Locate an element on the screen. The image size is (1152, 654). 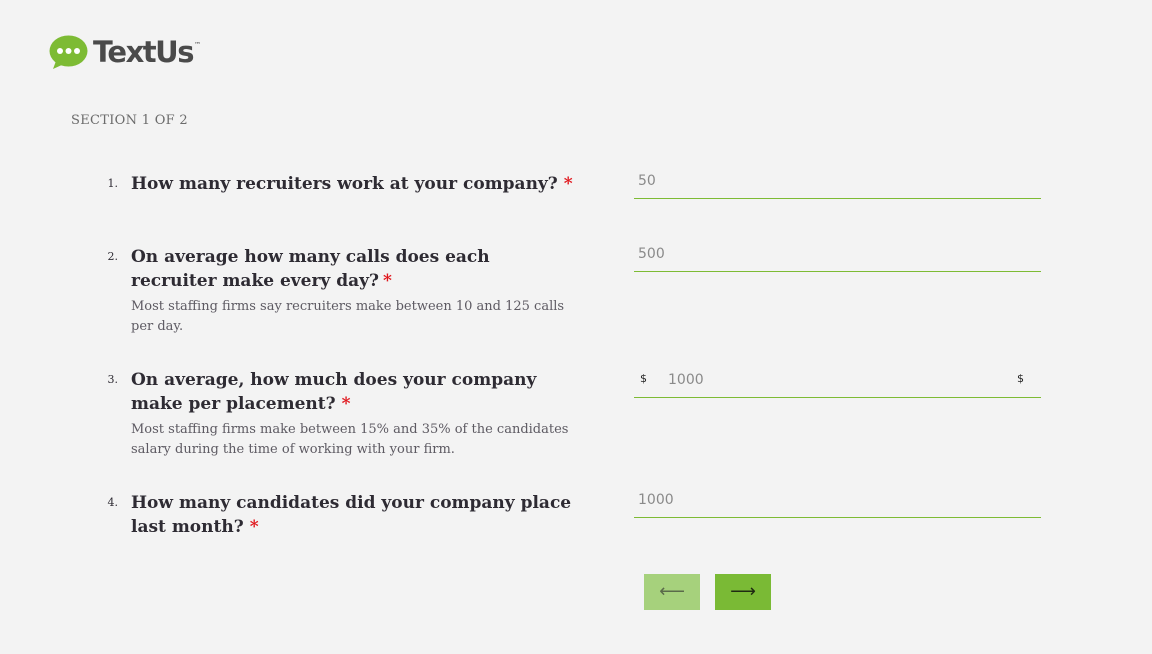
arrow-right-icon: ⟶ is located at coordinates (743, 591).